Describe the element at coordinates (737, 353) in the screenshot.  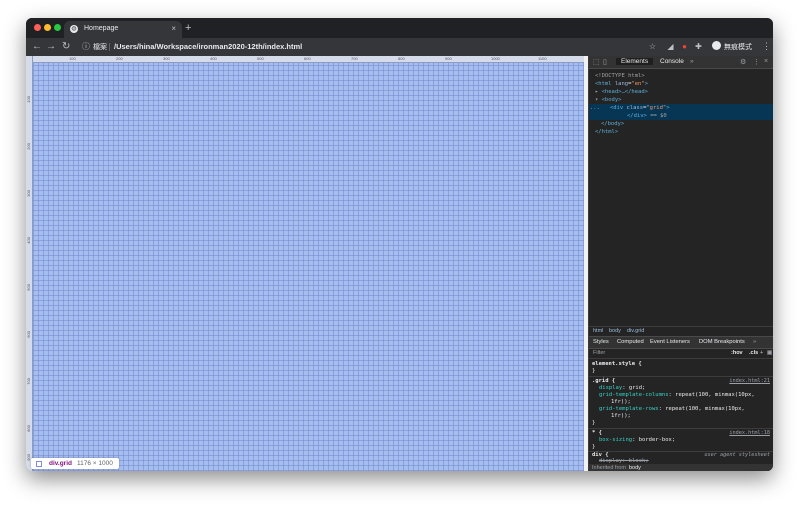
I see `hover-state-toggle: :hov` at that location.